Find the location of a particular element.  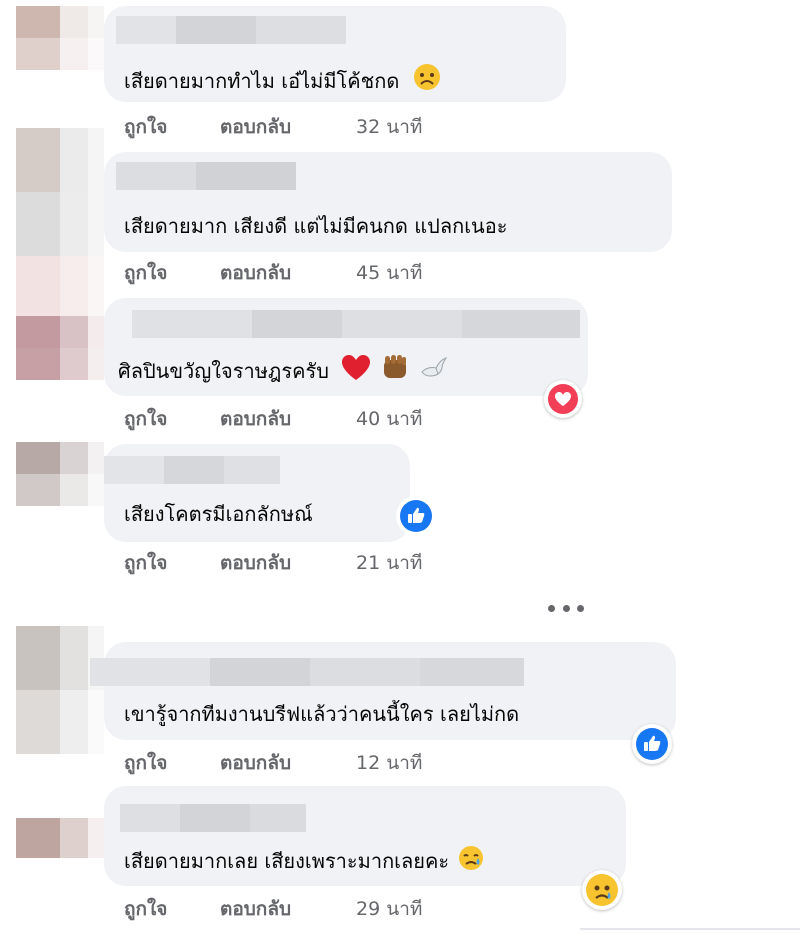

divider is located at coordinates (690, 929).